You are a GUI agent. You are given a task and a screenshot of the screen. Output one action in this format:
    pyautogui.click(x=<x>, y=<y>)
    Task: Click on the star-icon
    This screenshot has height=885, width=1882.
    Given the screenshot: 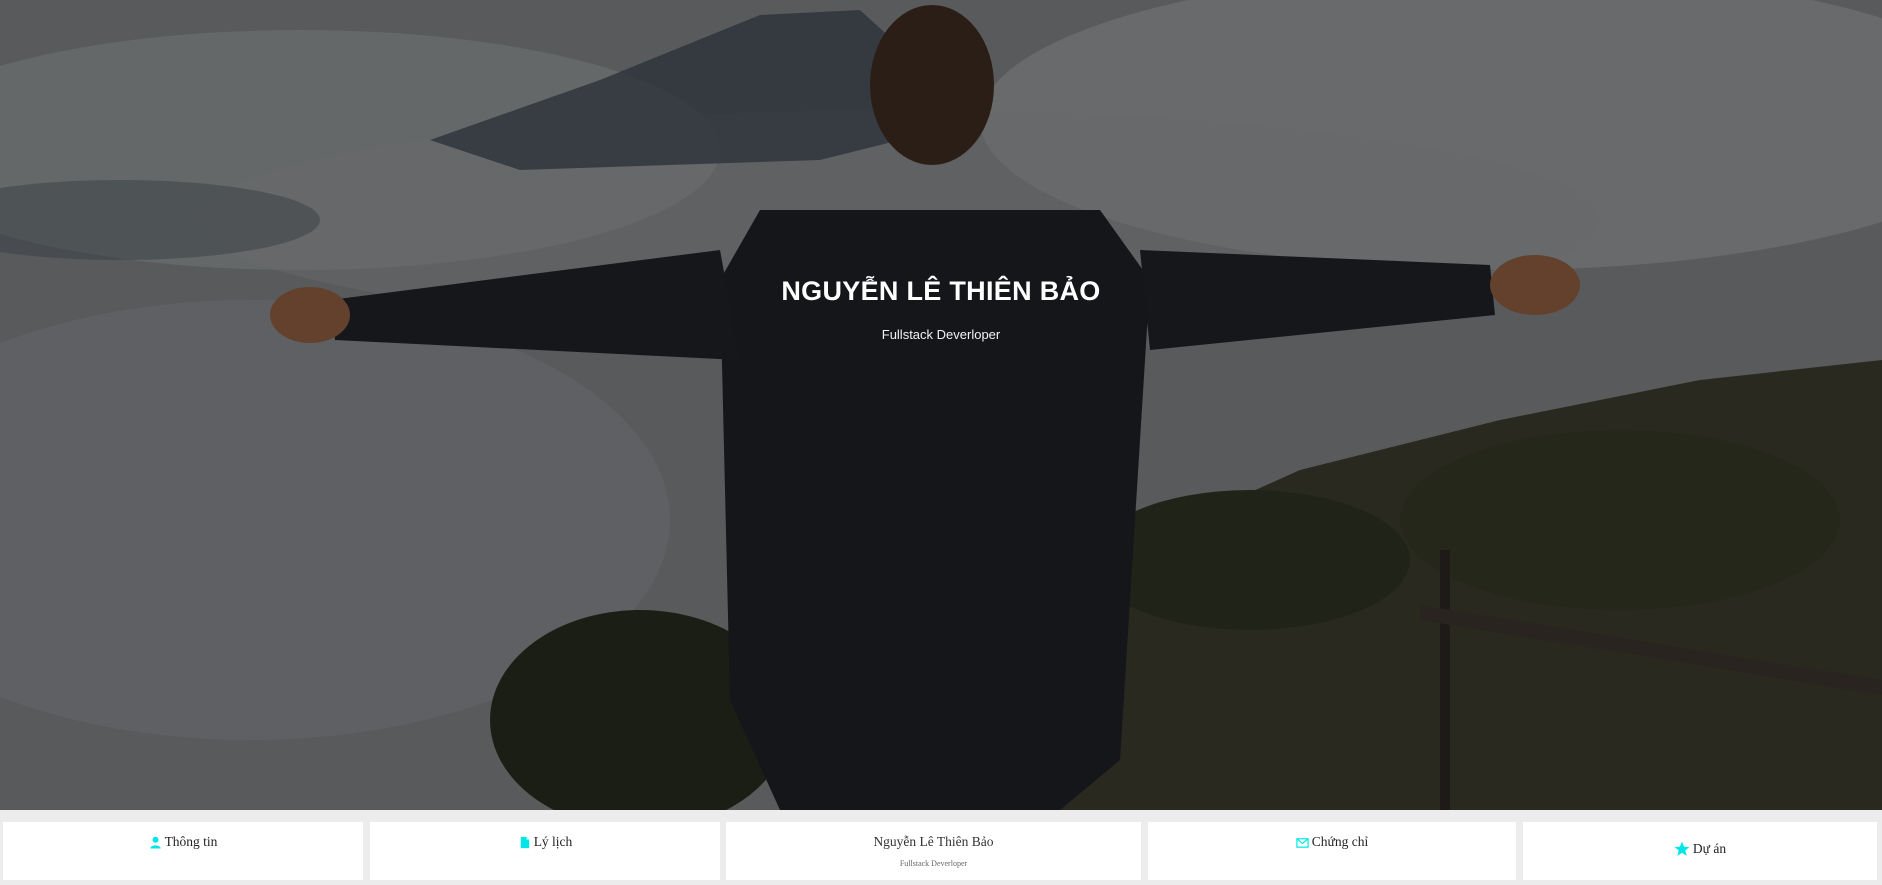 What is the action you would take?
    pyautogui.click(x=1682, y=848)
    